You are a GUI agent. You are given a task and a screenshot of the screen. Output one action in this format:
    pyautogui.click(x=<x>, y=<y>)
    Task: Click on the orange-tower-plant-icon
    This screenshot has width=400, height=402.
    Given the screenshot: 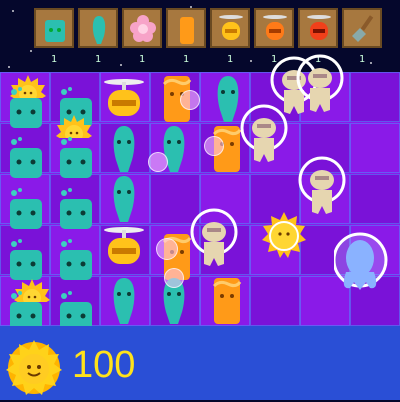 What is the action you would take?
    pyautogui.click(x=187, y=30)
    